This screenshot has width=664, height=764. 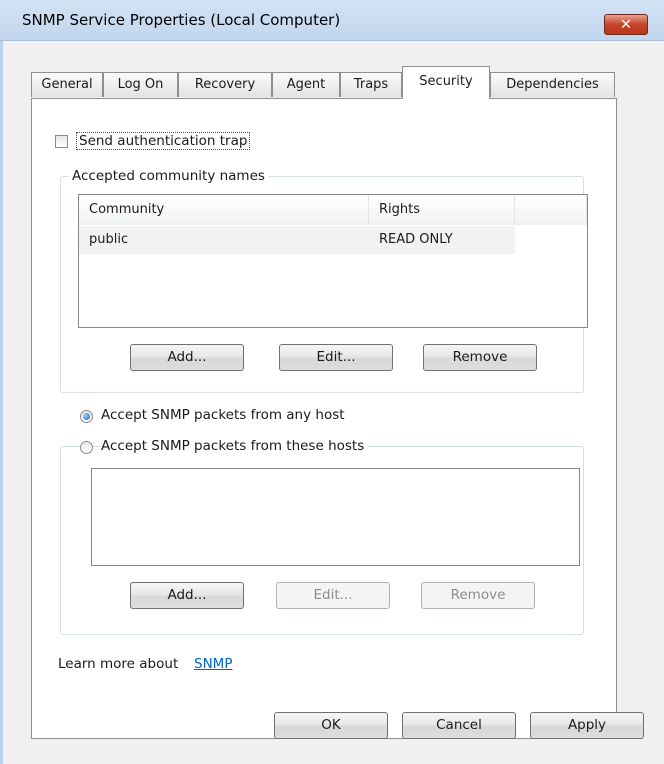 I want to click on tab-recovery: Recovery, so click(x=225, y=84).